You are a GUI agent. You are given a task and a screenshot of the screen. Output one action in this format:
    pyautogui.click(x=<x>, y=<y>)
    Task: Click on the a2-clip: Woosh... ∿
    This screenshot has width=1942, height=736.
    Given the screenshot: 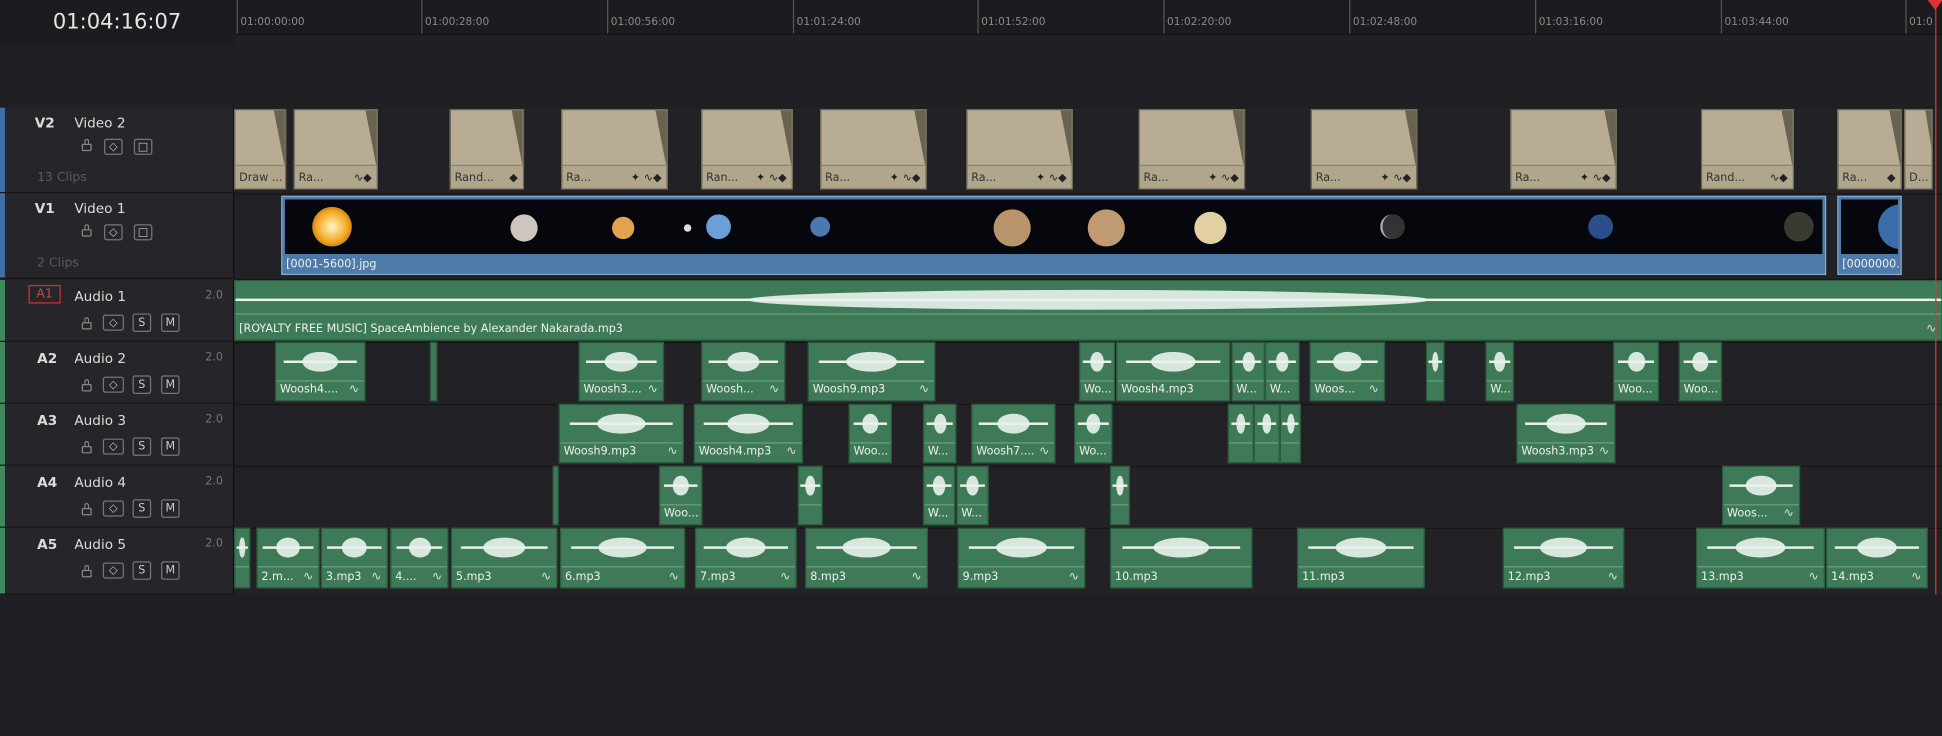 What is the action you would take?
    pyautogui.click(x=743, y=371)
    